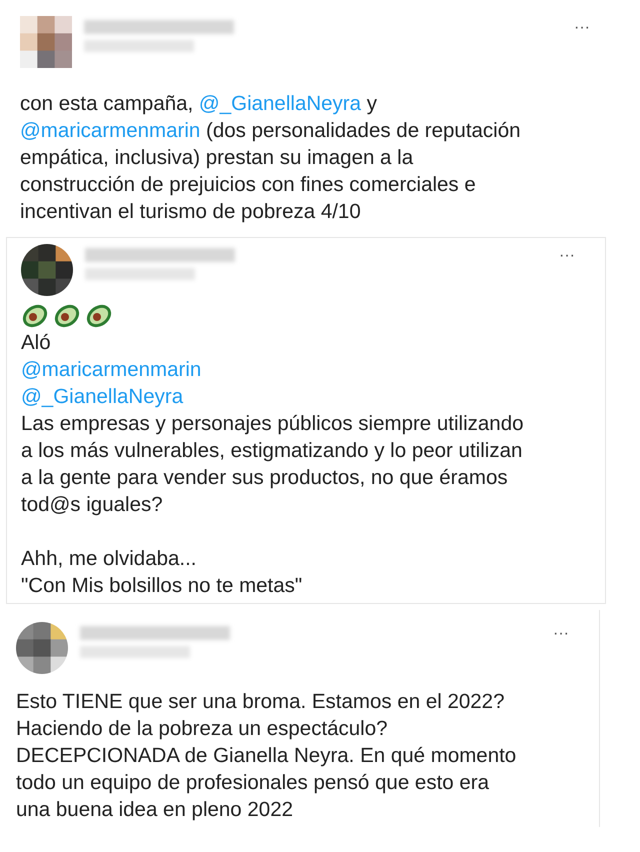 Image resolution: width=640 pixels, height=852 pixels. Describe the element at coordinates (362, 131) in the screenshot. I see `tweet-text: (dos personalidades de reputación` at that location.